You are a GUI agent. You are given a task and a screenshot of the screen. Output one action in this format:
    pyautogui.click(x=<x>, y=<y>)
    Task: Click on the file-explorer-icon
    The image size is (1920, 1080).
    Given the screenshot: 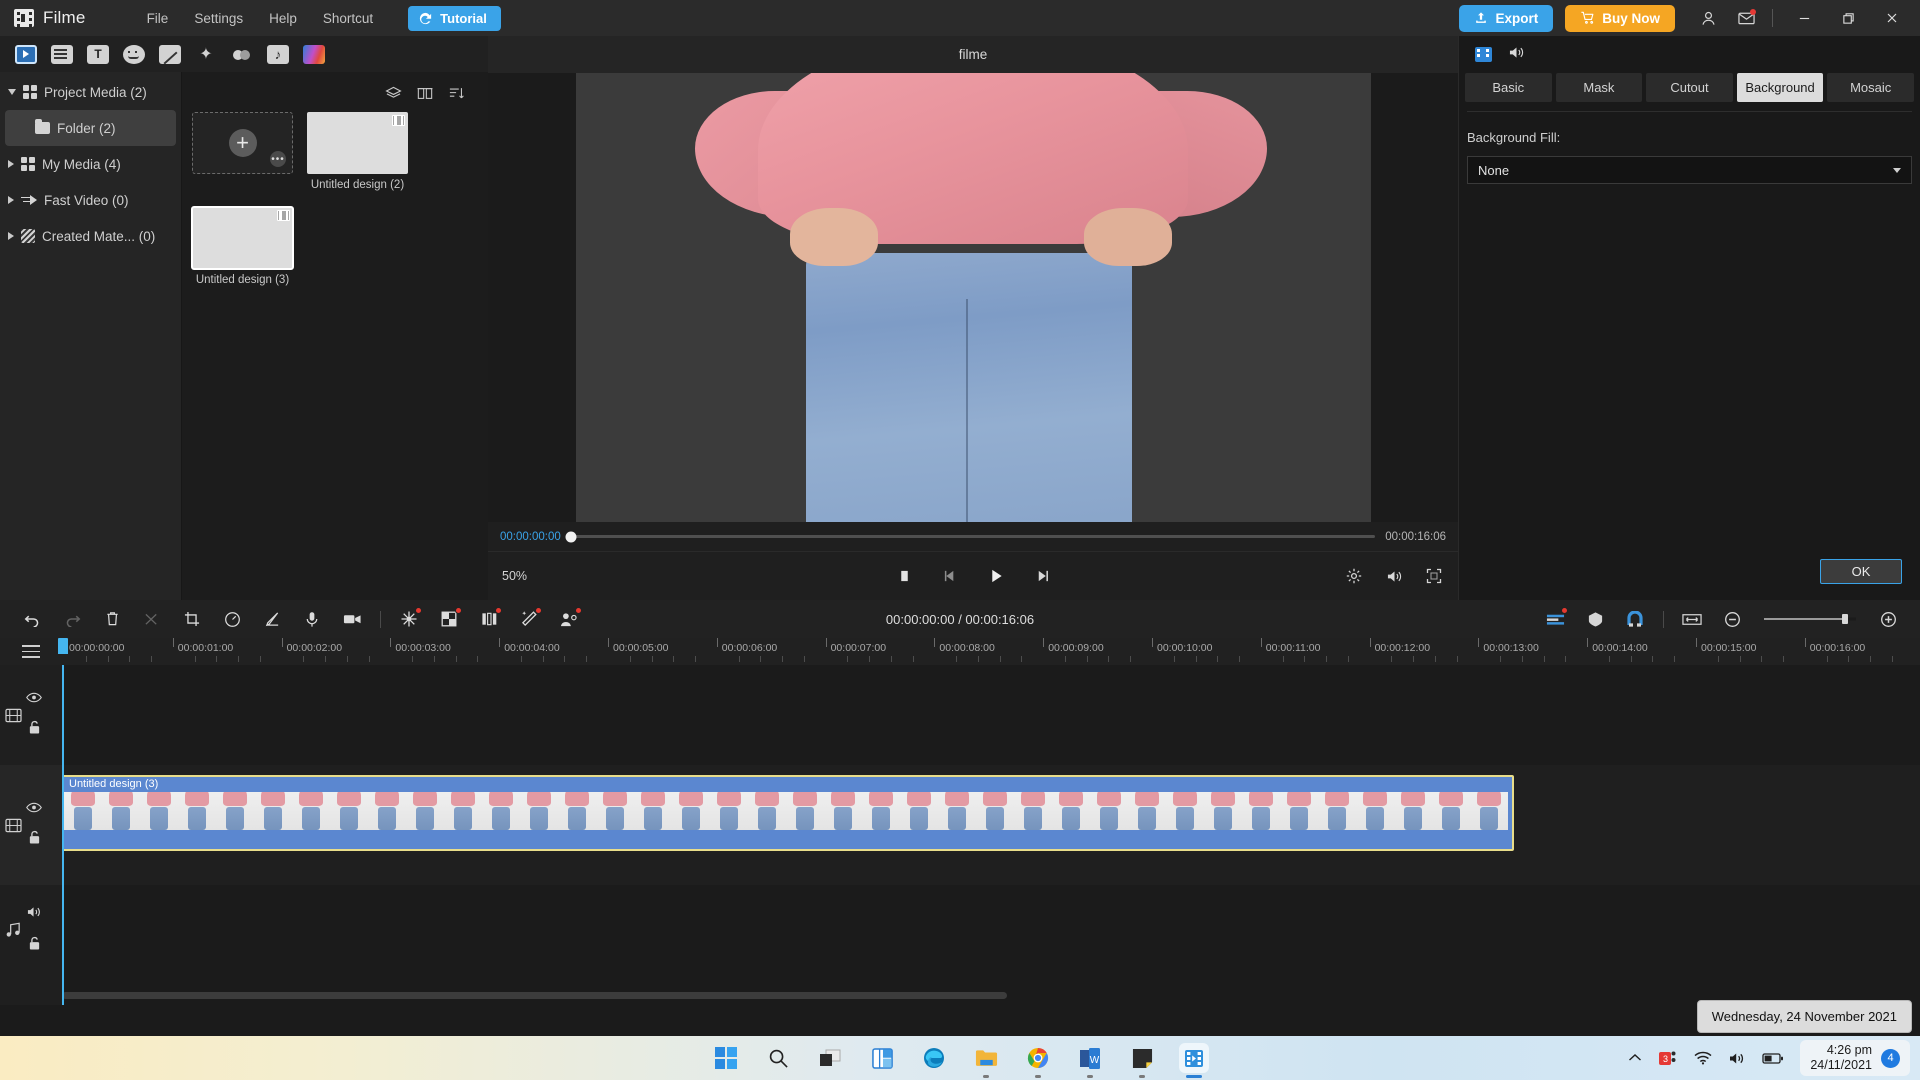 What is the action you would take?
    pyautogui.click(x=986, y=1060)
    